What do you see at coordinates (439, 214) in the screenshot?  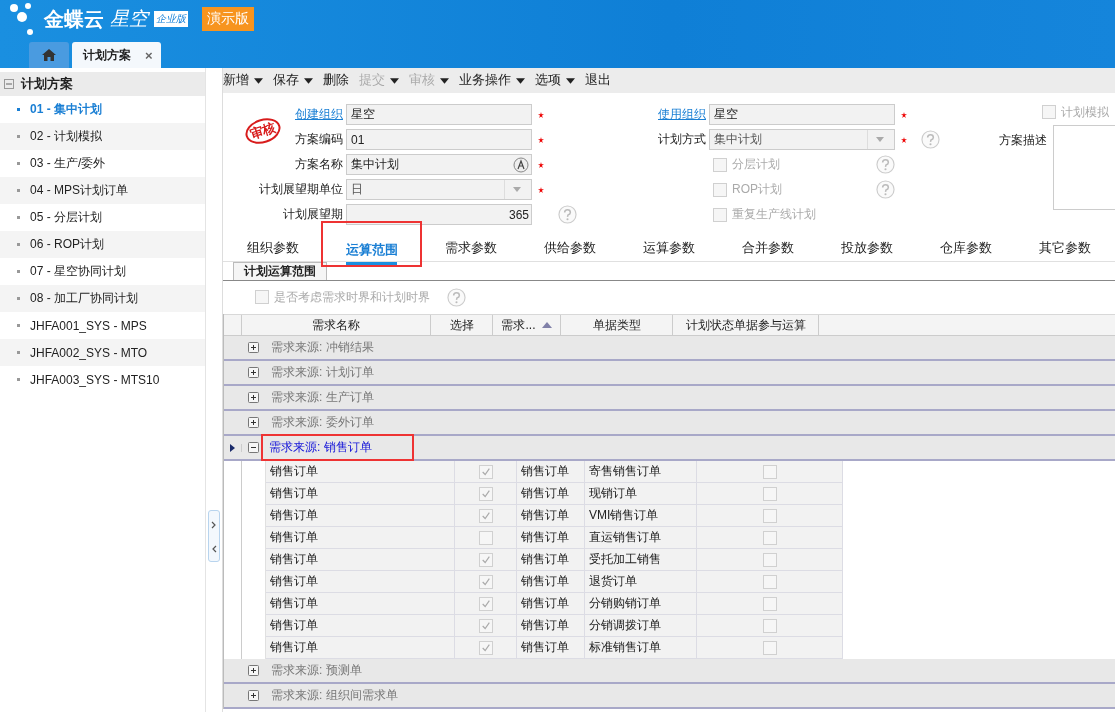 I see `input-field: 365` at bounding box center [439, 214].